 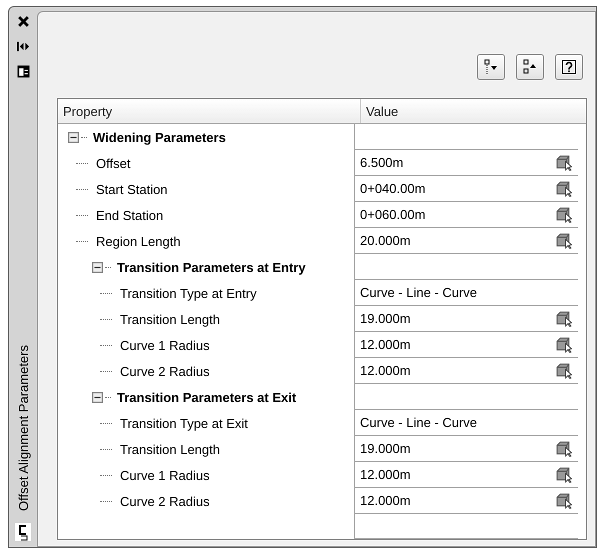 I want to click on property-value: 20.000m, so click(x=457, y=240).